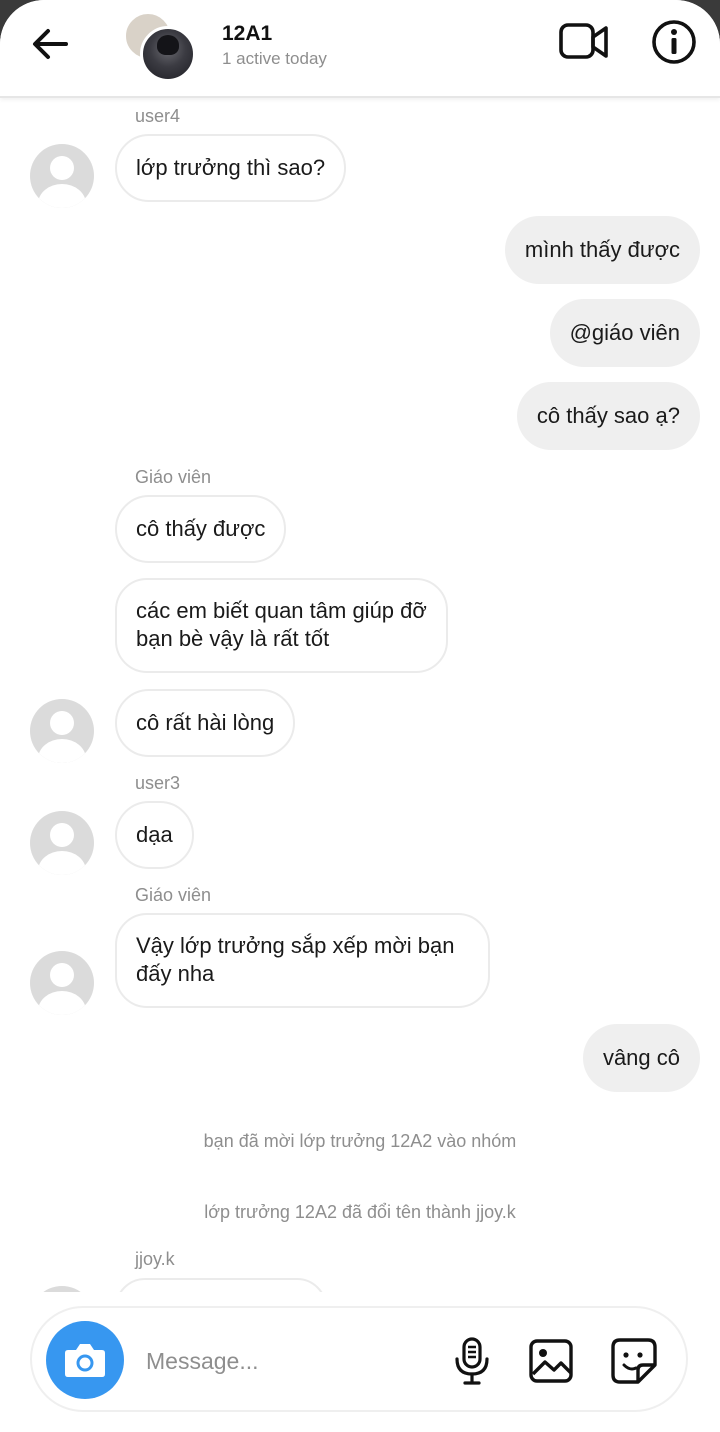 The width and height of the screenshot is (720, 1432). What do you see at coordinates (205, 723) in the screenshot?
I see `message-bubble: cô rất hài lòng` at bounding box center [205, 723].